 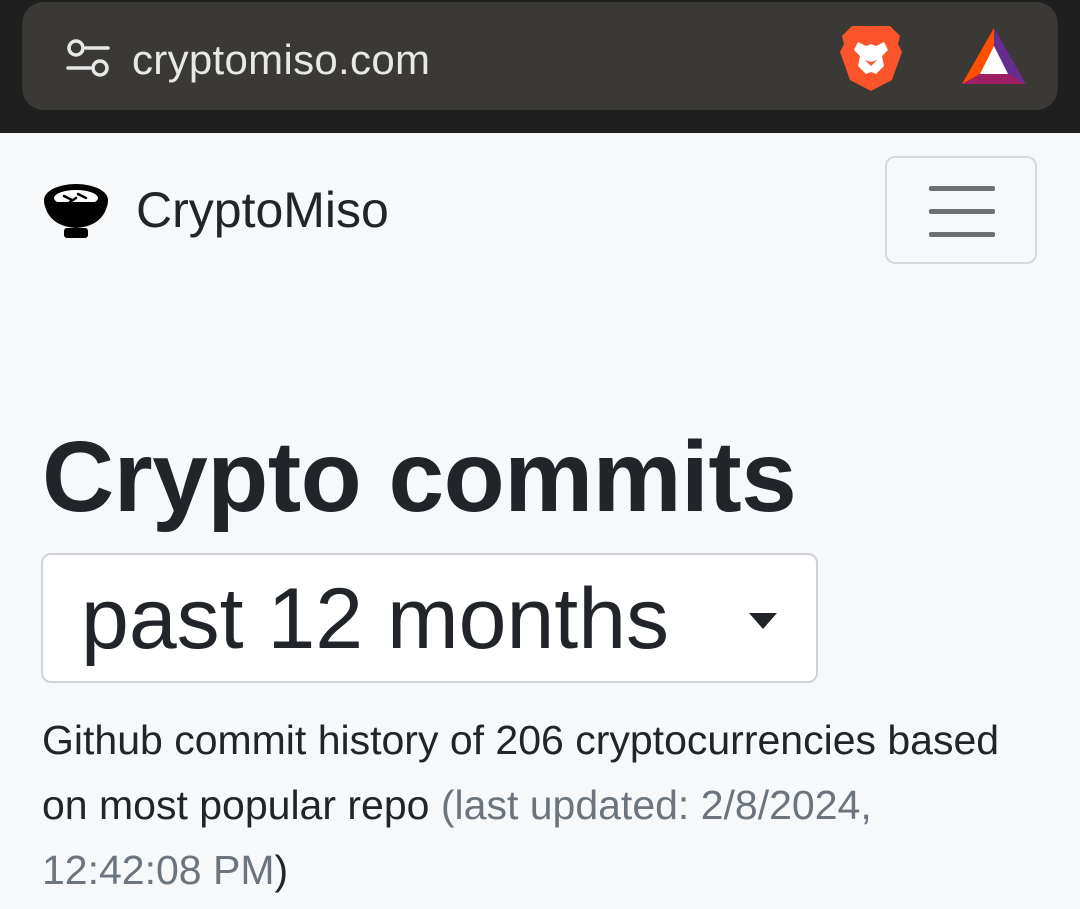 I want to click on last-updated-prefix: (last updated:, so click(x=570, y=805).